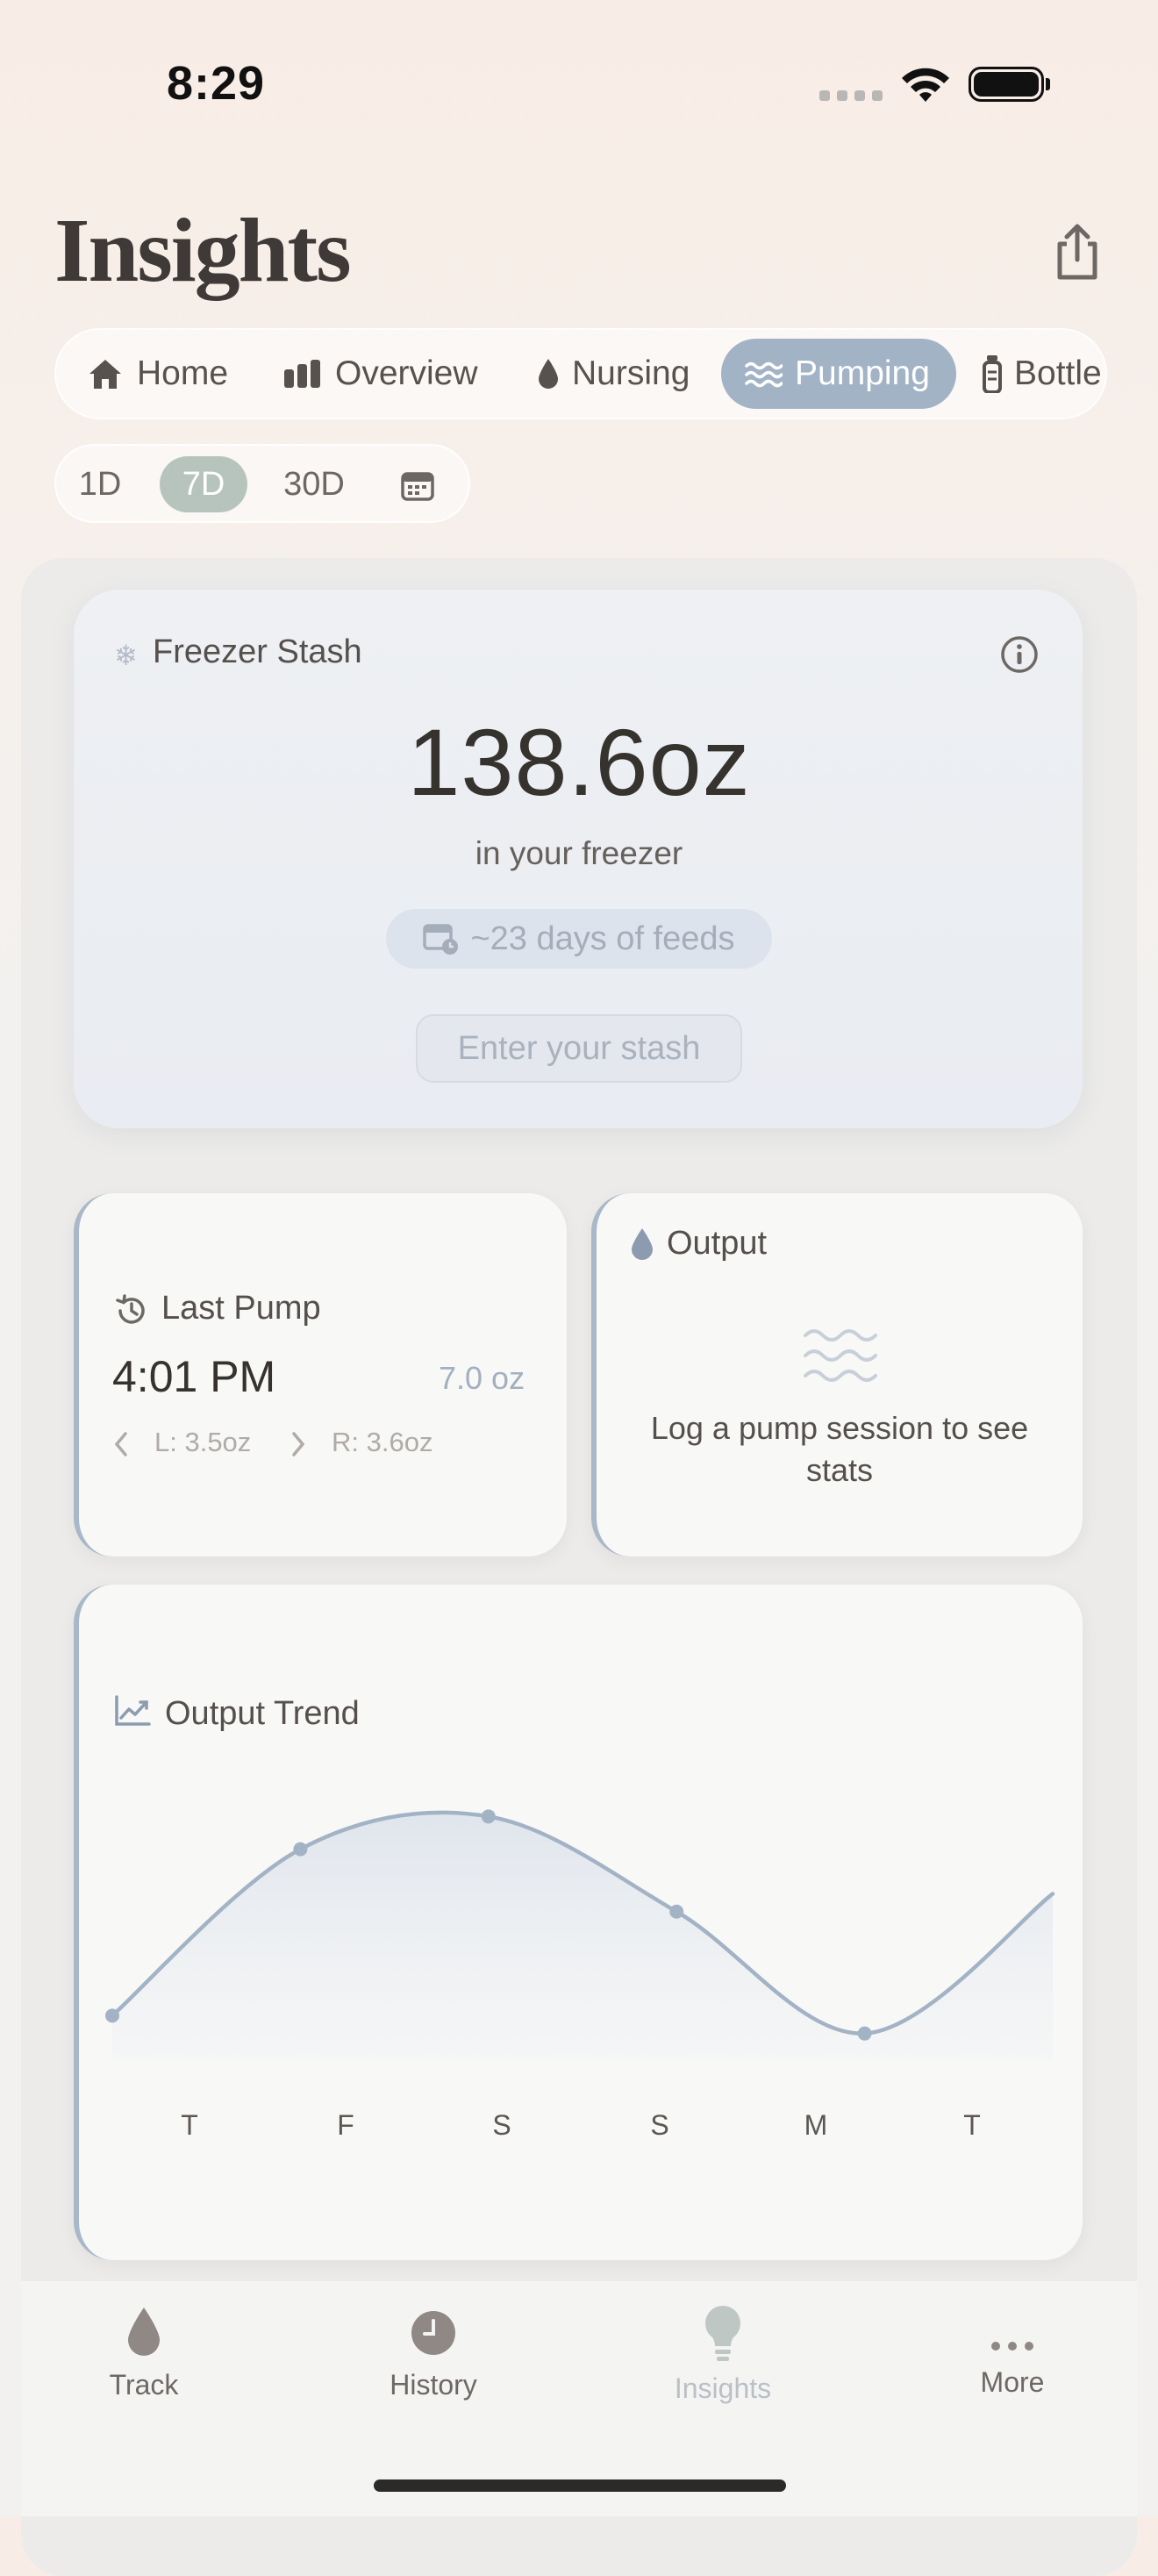  What do you see at coordinates (840, 1449) in the screenshot?
I see `output-empty-message: Log a pump session to see stats` at bounding box center [840, 1449].